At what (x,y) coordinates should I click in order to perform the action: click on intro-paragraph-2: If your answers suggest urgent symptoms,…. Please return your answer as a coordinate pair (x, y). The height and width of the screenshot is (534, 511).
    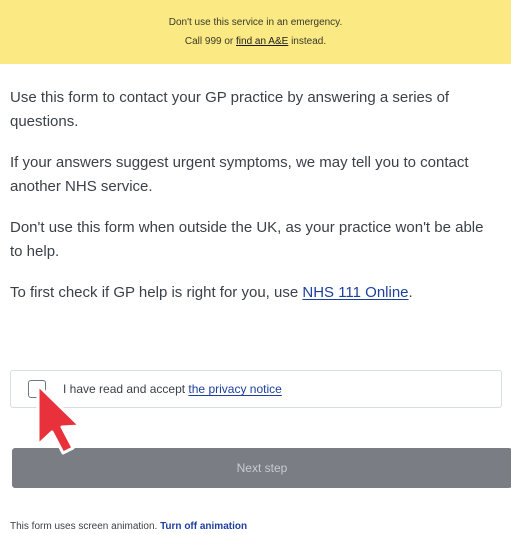
    Looking at the image, I should click on (239, 174).